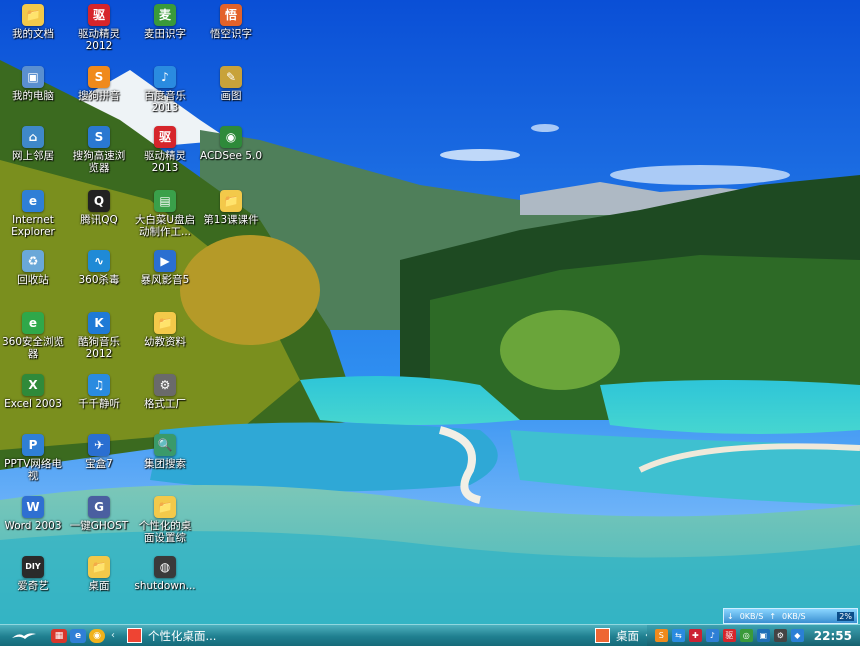 The width and height of the screenshot is (860, 646). I want to click on quicklaunch-expand-icon: ‹, so click(113, 635).